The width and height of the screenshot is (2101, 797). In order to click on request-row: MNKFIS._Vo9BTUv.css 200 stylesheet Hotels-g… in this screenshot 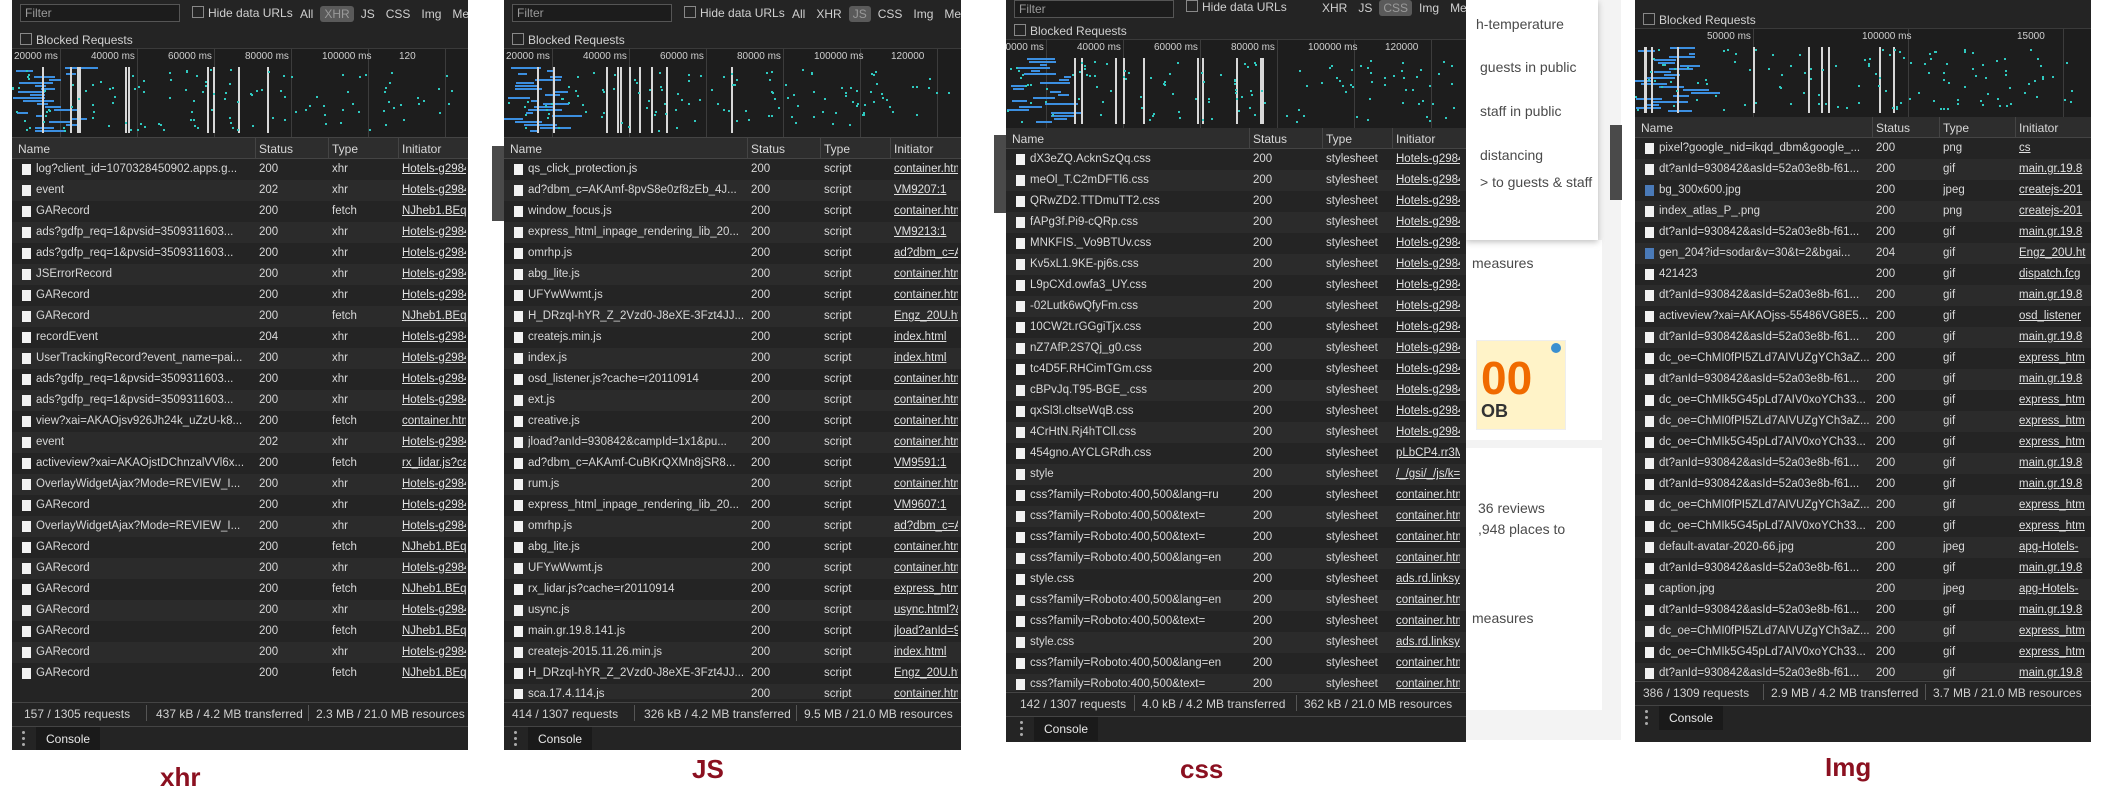, I will do `click(1236, 243)`.